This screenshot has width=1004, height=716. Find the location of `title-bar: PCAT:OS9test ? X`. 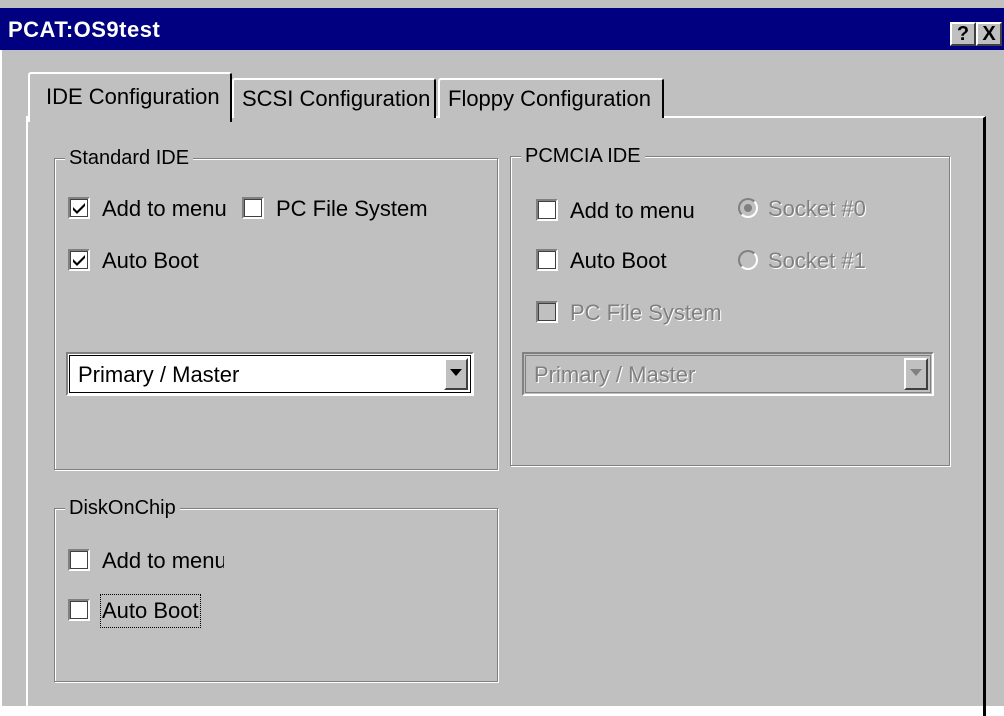

title-bar: PCAT:OS9test ? X is located at coordinates (502, 29).